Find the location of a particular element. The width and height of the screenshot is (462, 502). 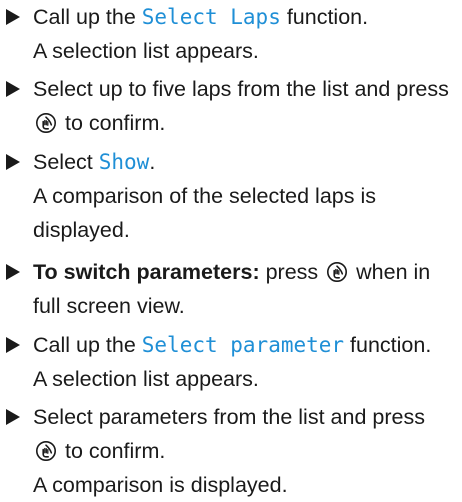

ui-function-show: Show is located at coordinates (124, 162).